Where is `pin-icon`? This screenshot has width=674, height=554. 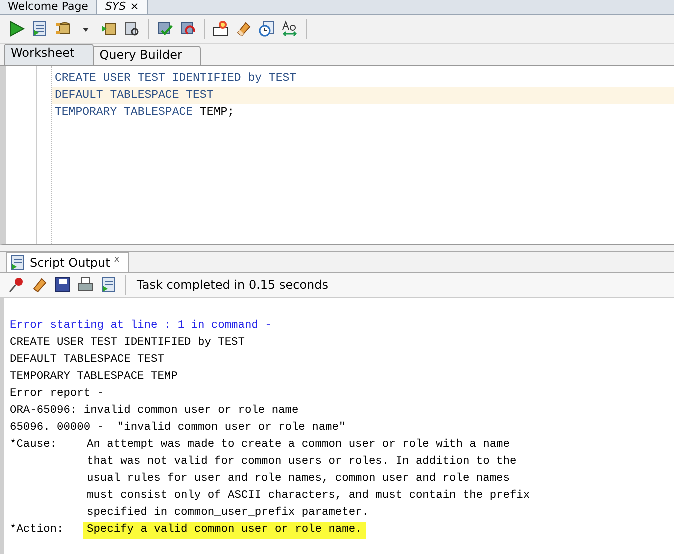
pin-icon is located at coordinates (17, 285).